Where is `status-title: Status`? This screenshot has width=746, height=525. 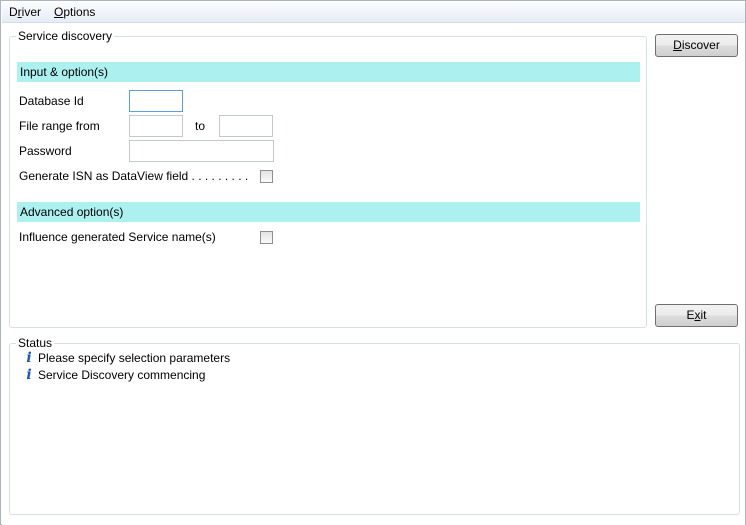
status-title: Status is located at coordinates (35, 343).